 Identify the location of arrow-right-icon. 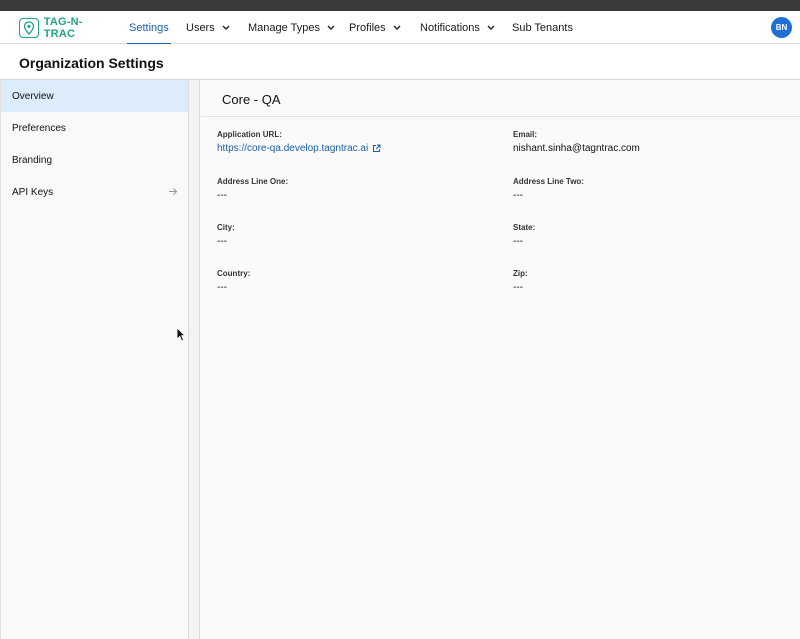
(173, 193).